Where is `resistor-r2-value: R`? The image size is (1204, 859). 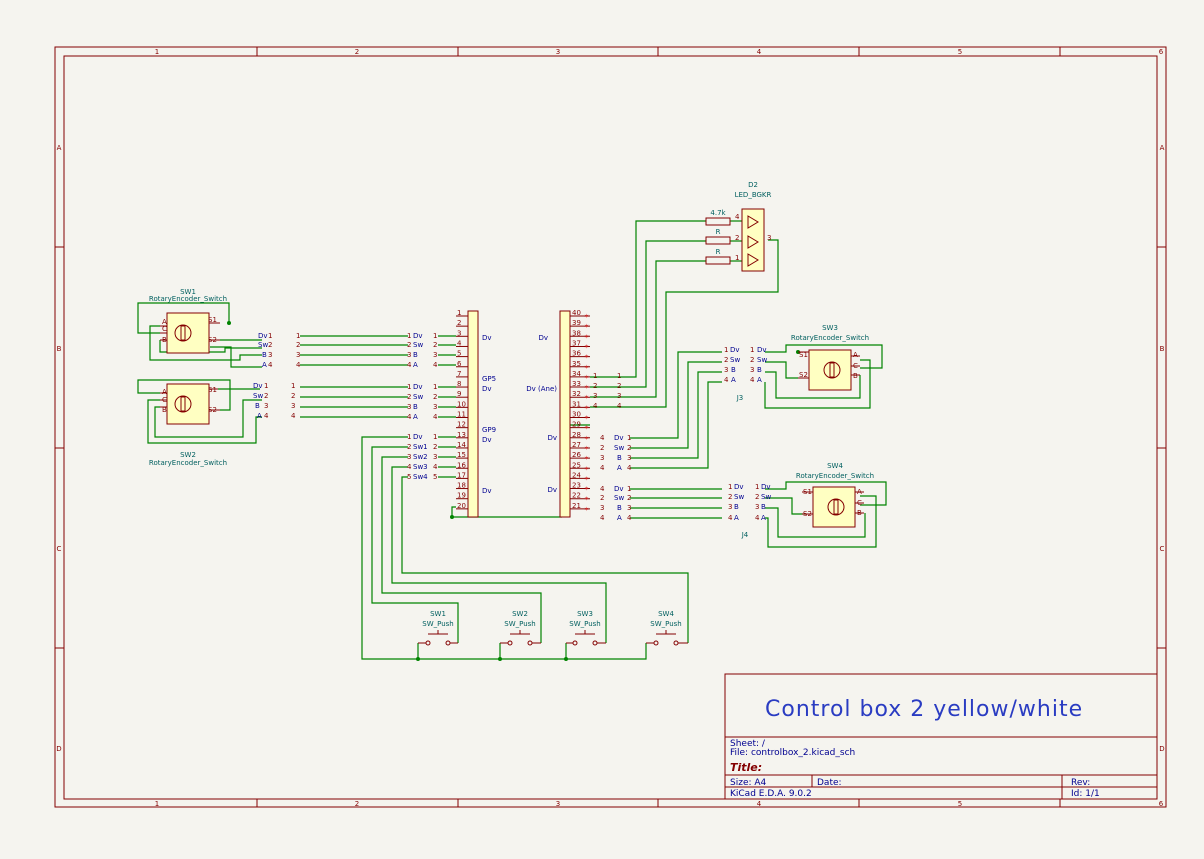 resistor-r2-value: R is located at coordinates (718, 232).